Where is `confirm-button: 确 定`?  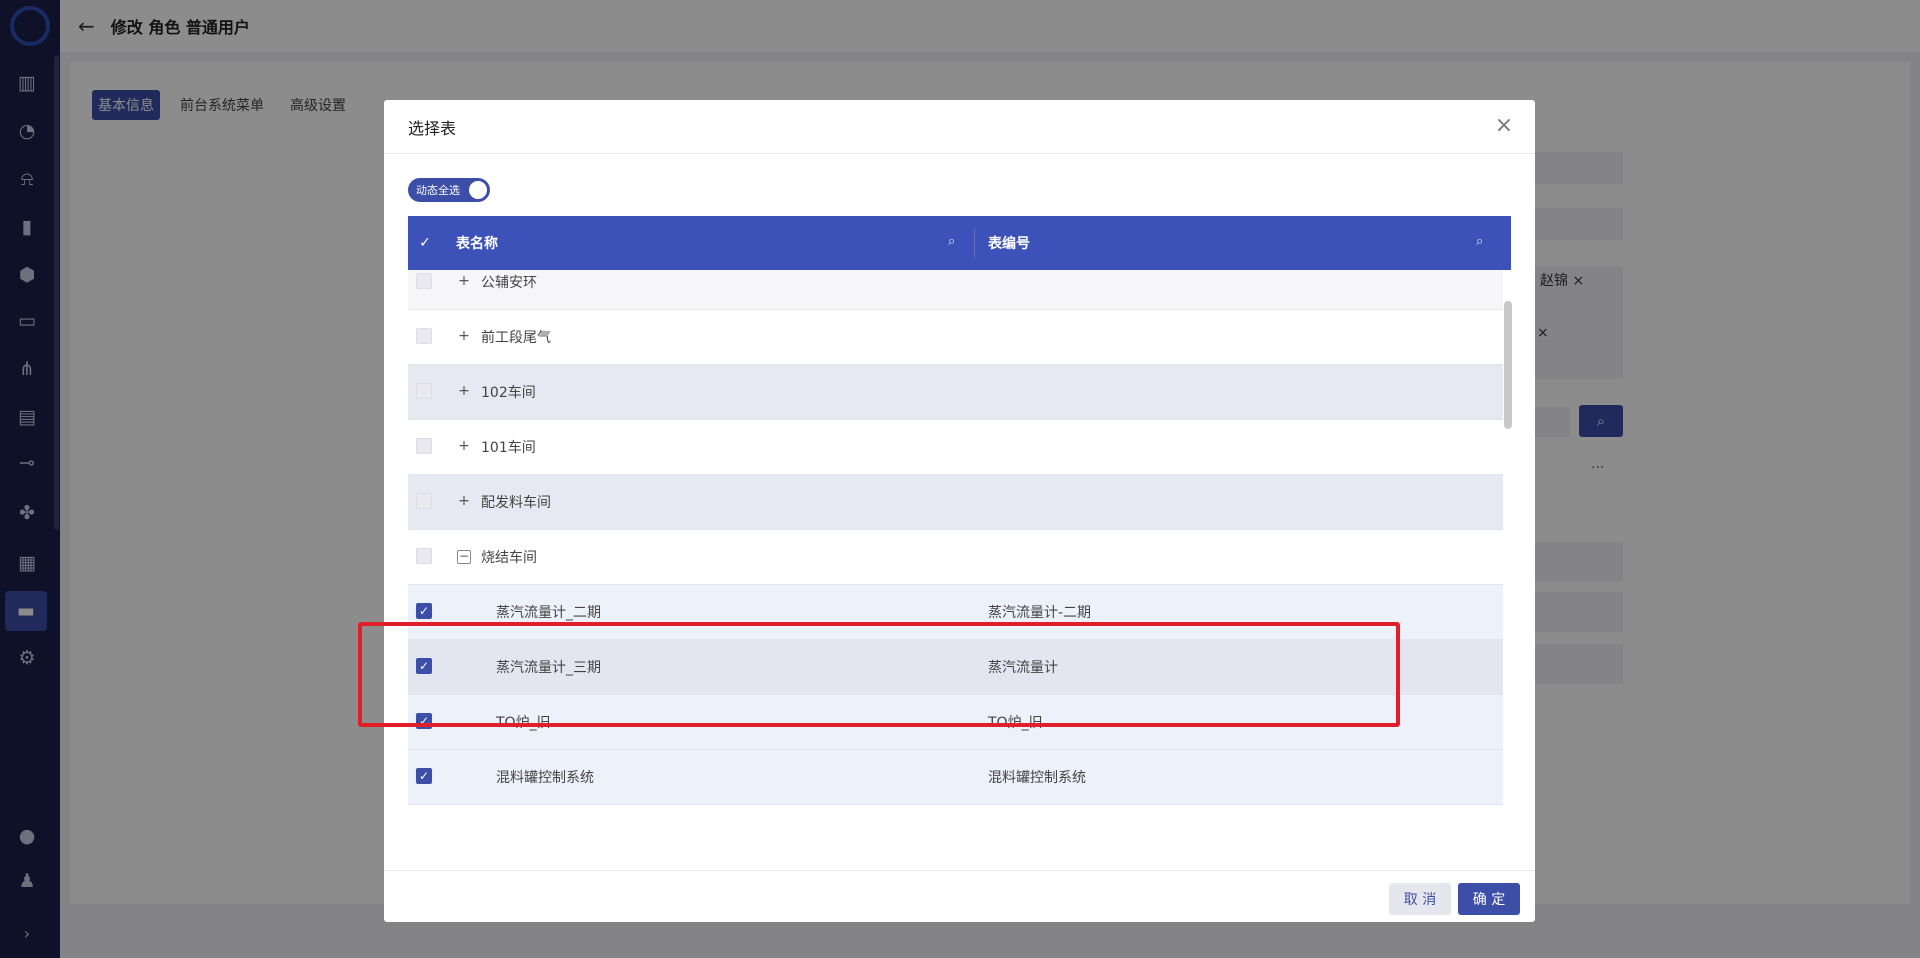 confirm-button: 确 定 is located at coordinates (1489, 899).